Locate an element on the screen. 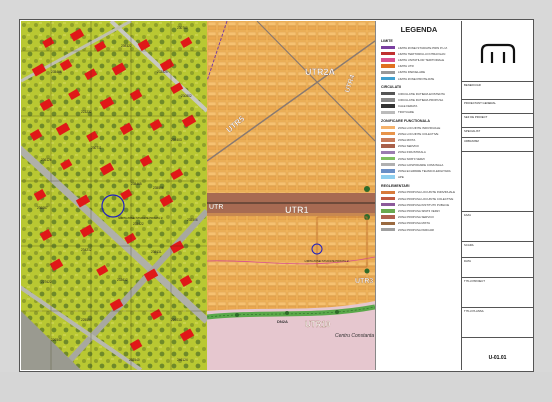  legend-item: TROTUARE is located at coordinates (397, 112).